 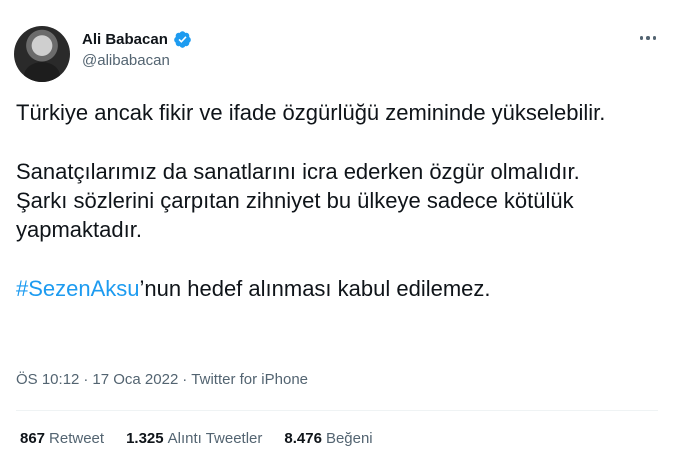 I want to click on likes-stat: 8.476 Beğeni, so click(x=328, y=438).